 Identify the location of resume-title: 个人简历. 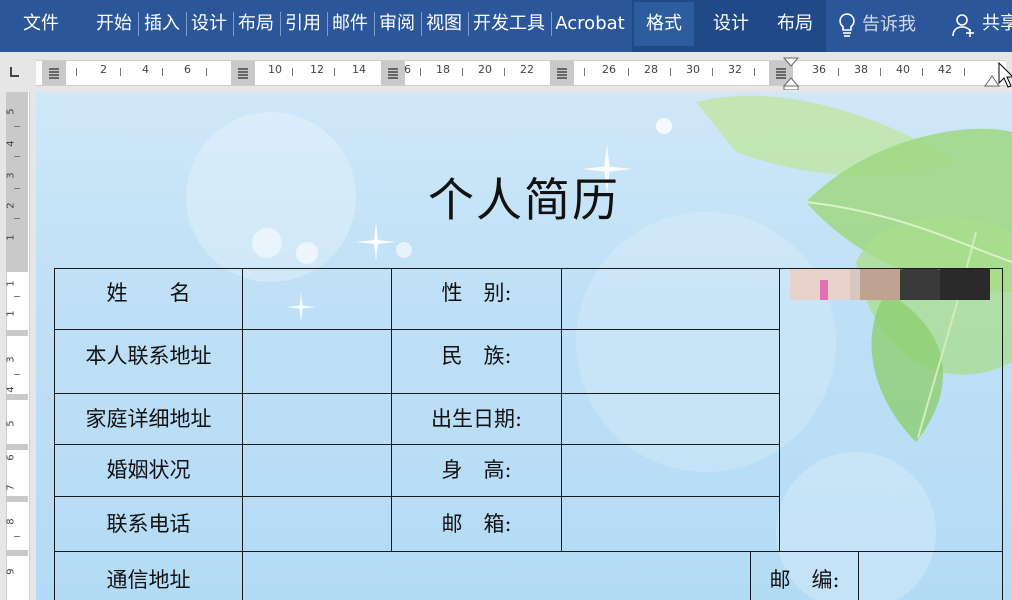
(524, 197).